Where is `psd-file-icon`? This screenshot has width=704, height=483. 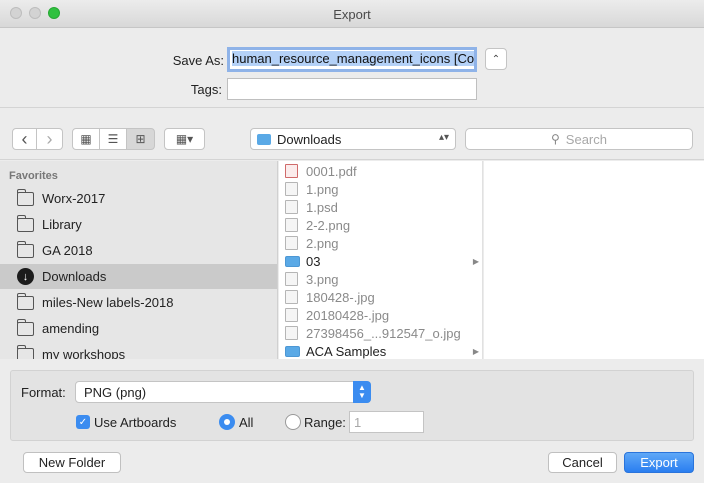
psd-file-icon is located at coordinates (291, 207).